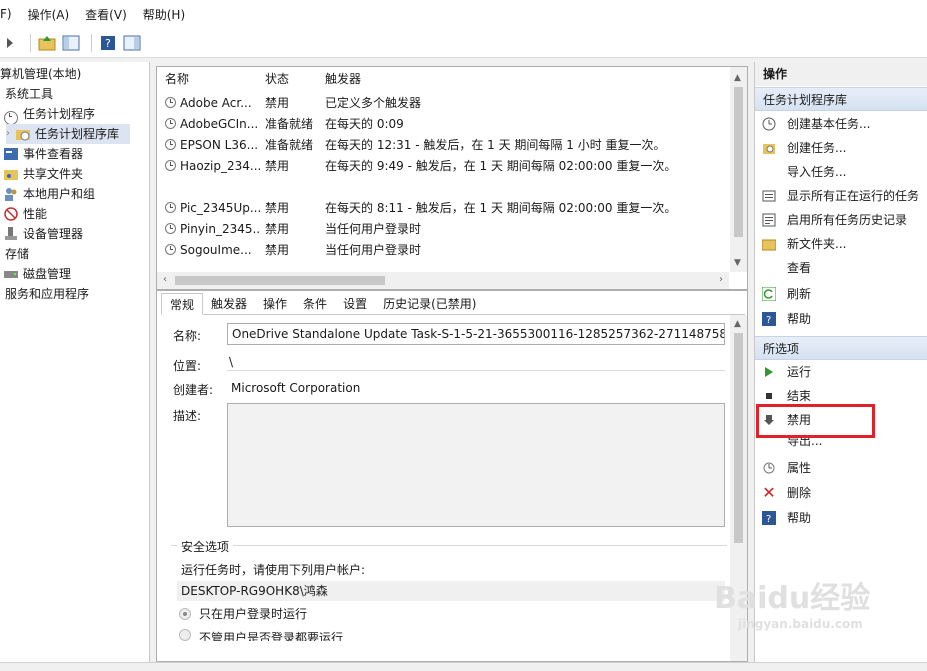 This screenshot has height=671, width=927. Describe the element at coordinates (49, 114) in the screenshot. I see `tree-task-scheduler: 任务计划程序` at that location.